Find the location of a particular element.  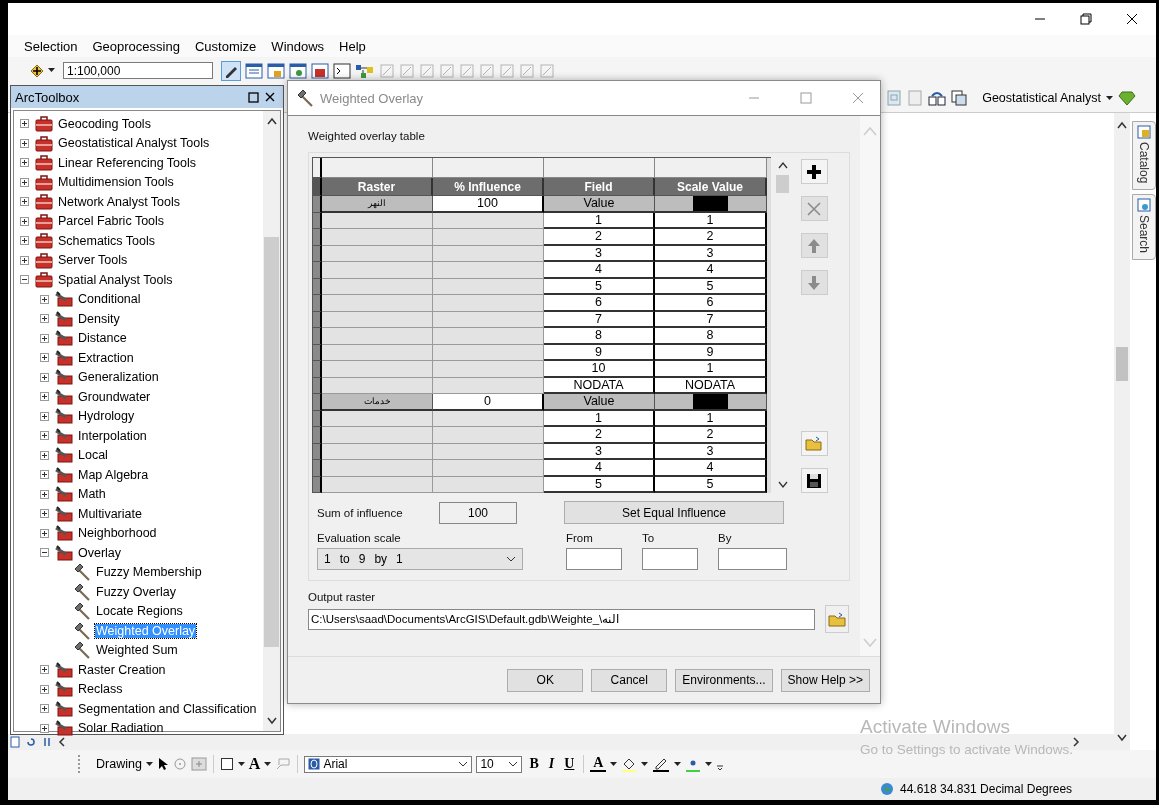

close-icon is located at coordinates (1132, 19).